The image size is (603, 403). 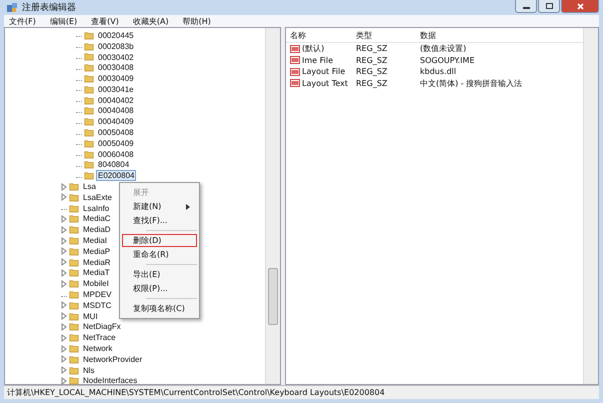 I want to click on tree-item: MediaI, so click(x=95, y=240).